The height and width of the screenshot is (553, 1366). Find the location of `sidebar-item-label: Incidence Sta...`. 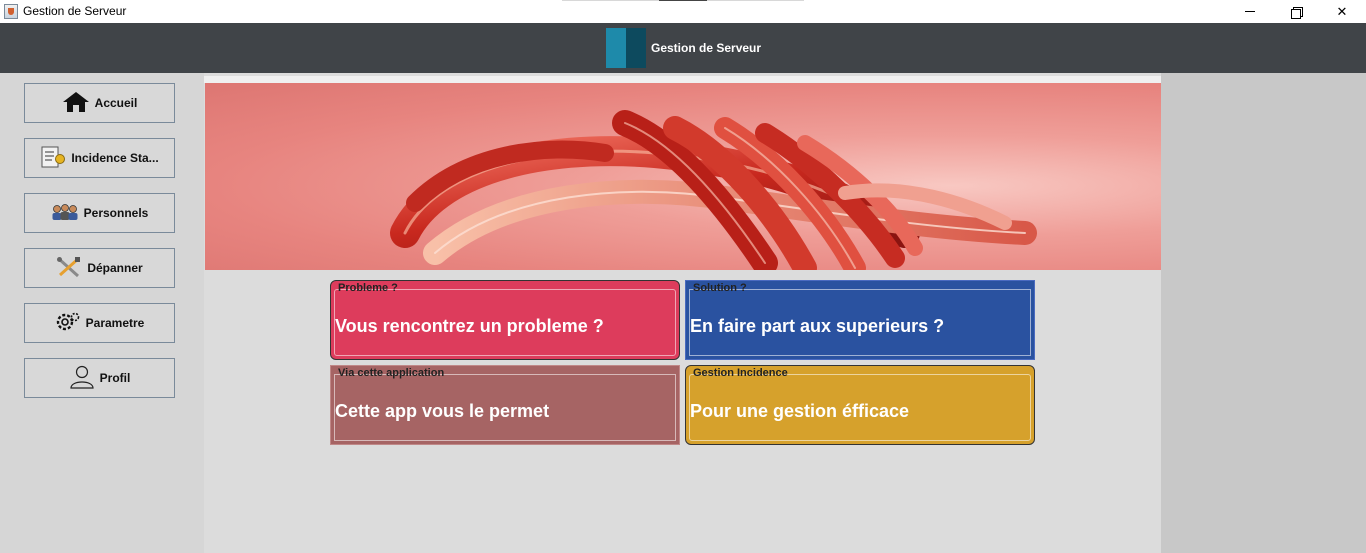

sidebar-item-label: Incidence Sta... is located at coordinates (115, 158).